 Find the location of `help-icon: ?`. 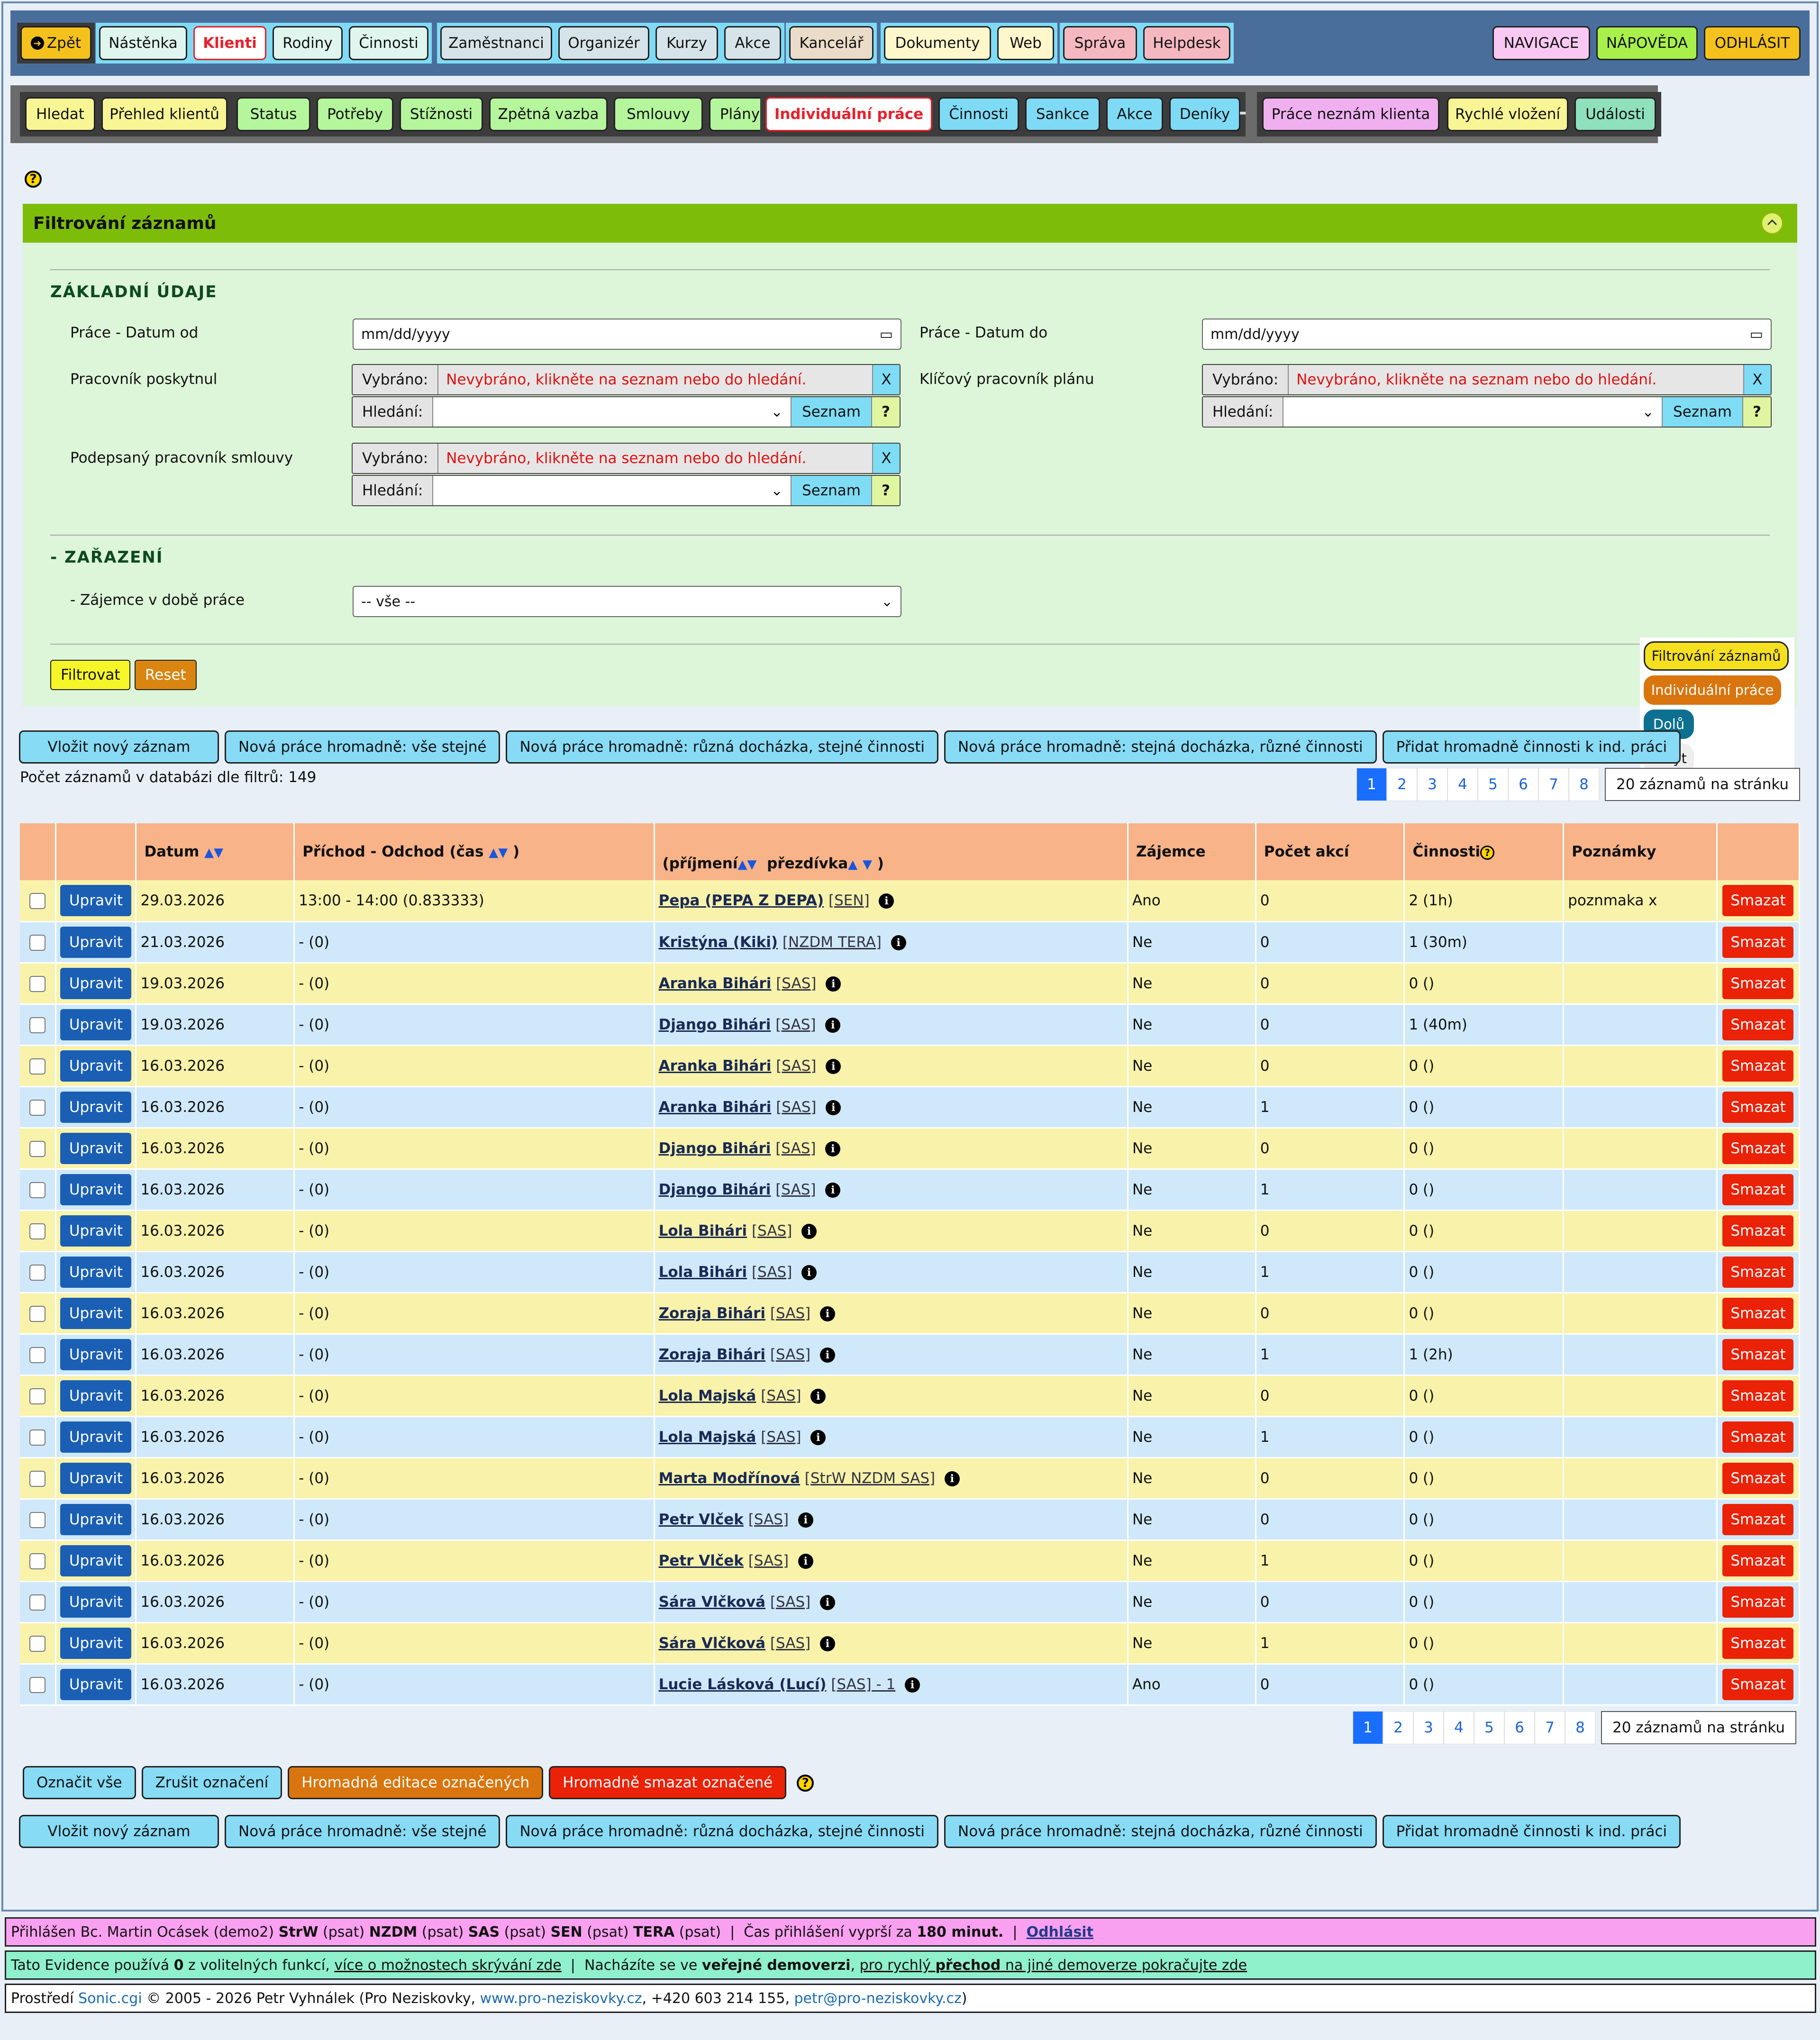

help-icon: ? is located at coordinates (1487, 853).